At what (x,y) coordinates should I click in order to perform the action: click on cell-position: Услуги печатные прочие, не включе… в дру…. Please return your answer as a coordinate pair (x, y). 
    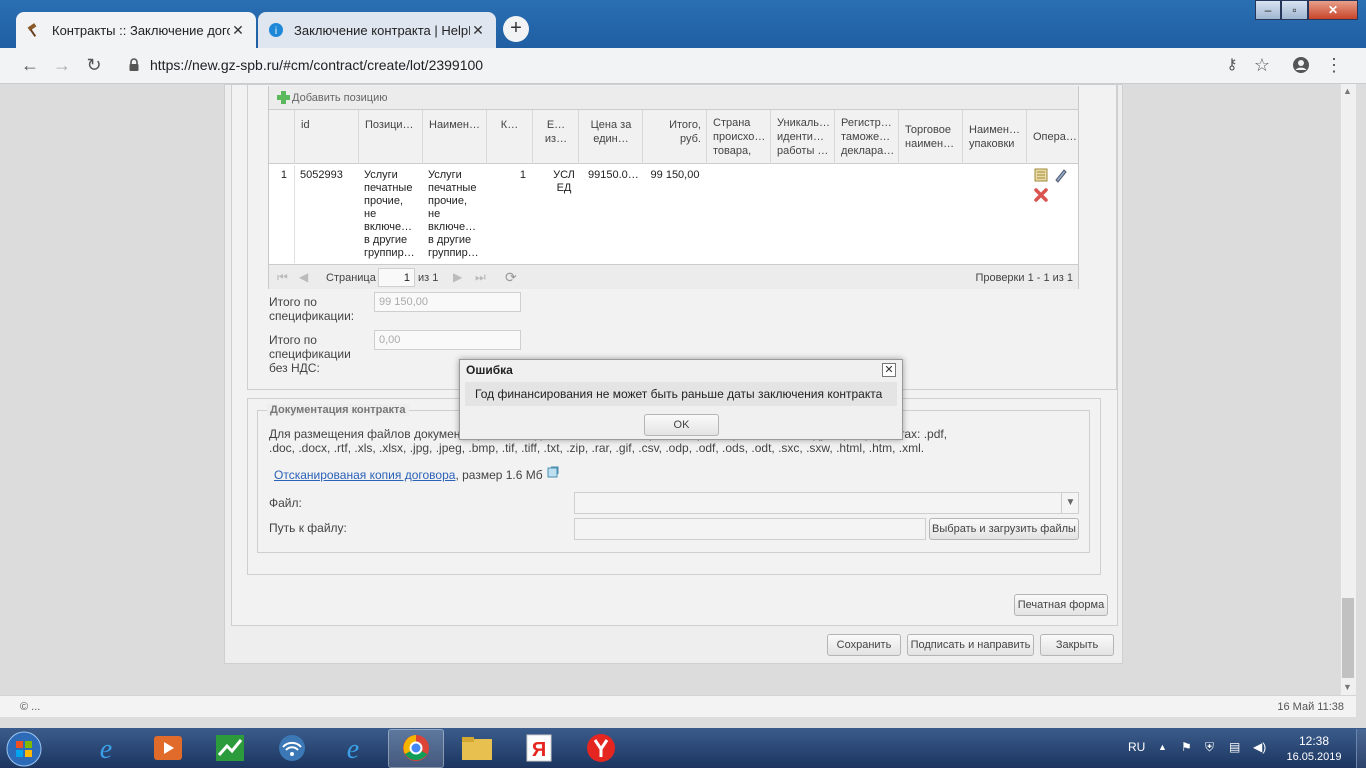
    Looking at the image, I should click on (389, 214).